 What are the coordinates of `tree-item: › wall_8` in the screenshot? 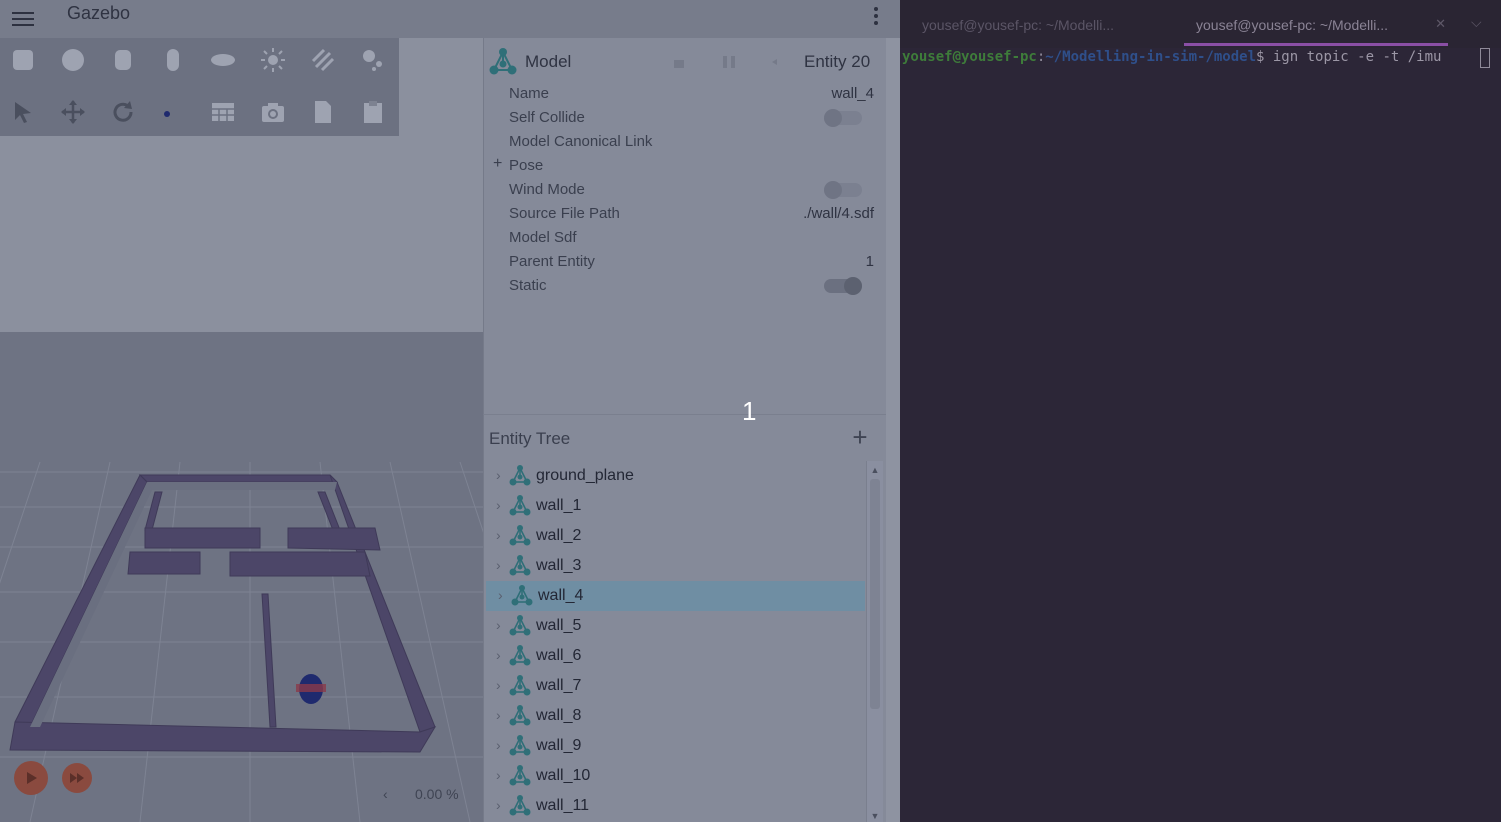 It's located at (675, 716).